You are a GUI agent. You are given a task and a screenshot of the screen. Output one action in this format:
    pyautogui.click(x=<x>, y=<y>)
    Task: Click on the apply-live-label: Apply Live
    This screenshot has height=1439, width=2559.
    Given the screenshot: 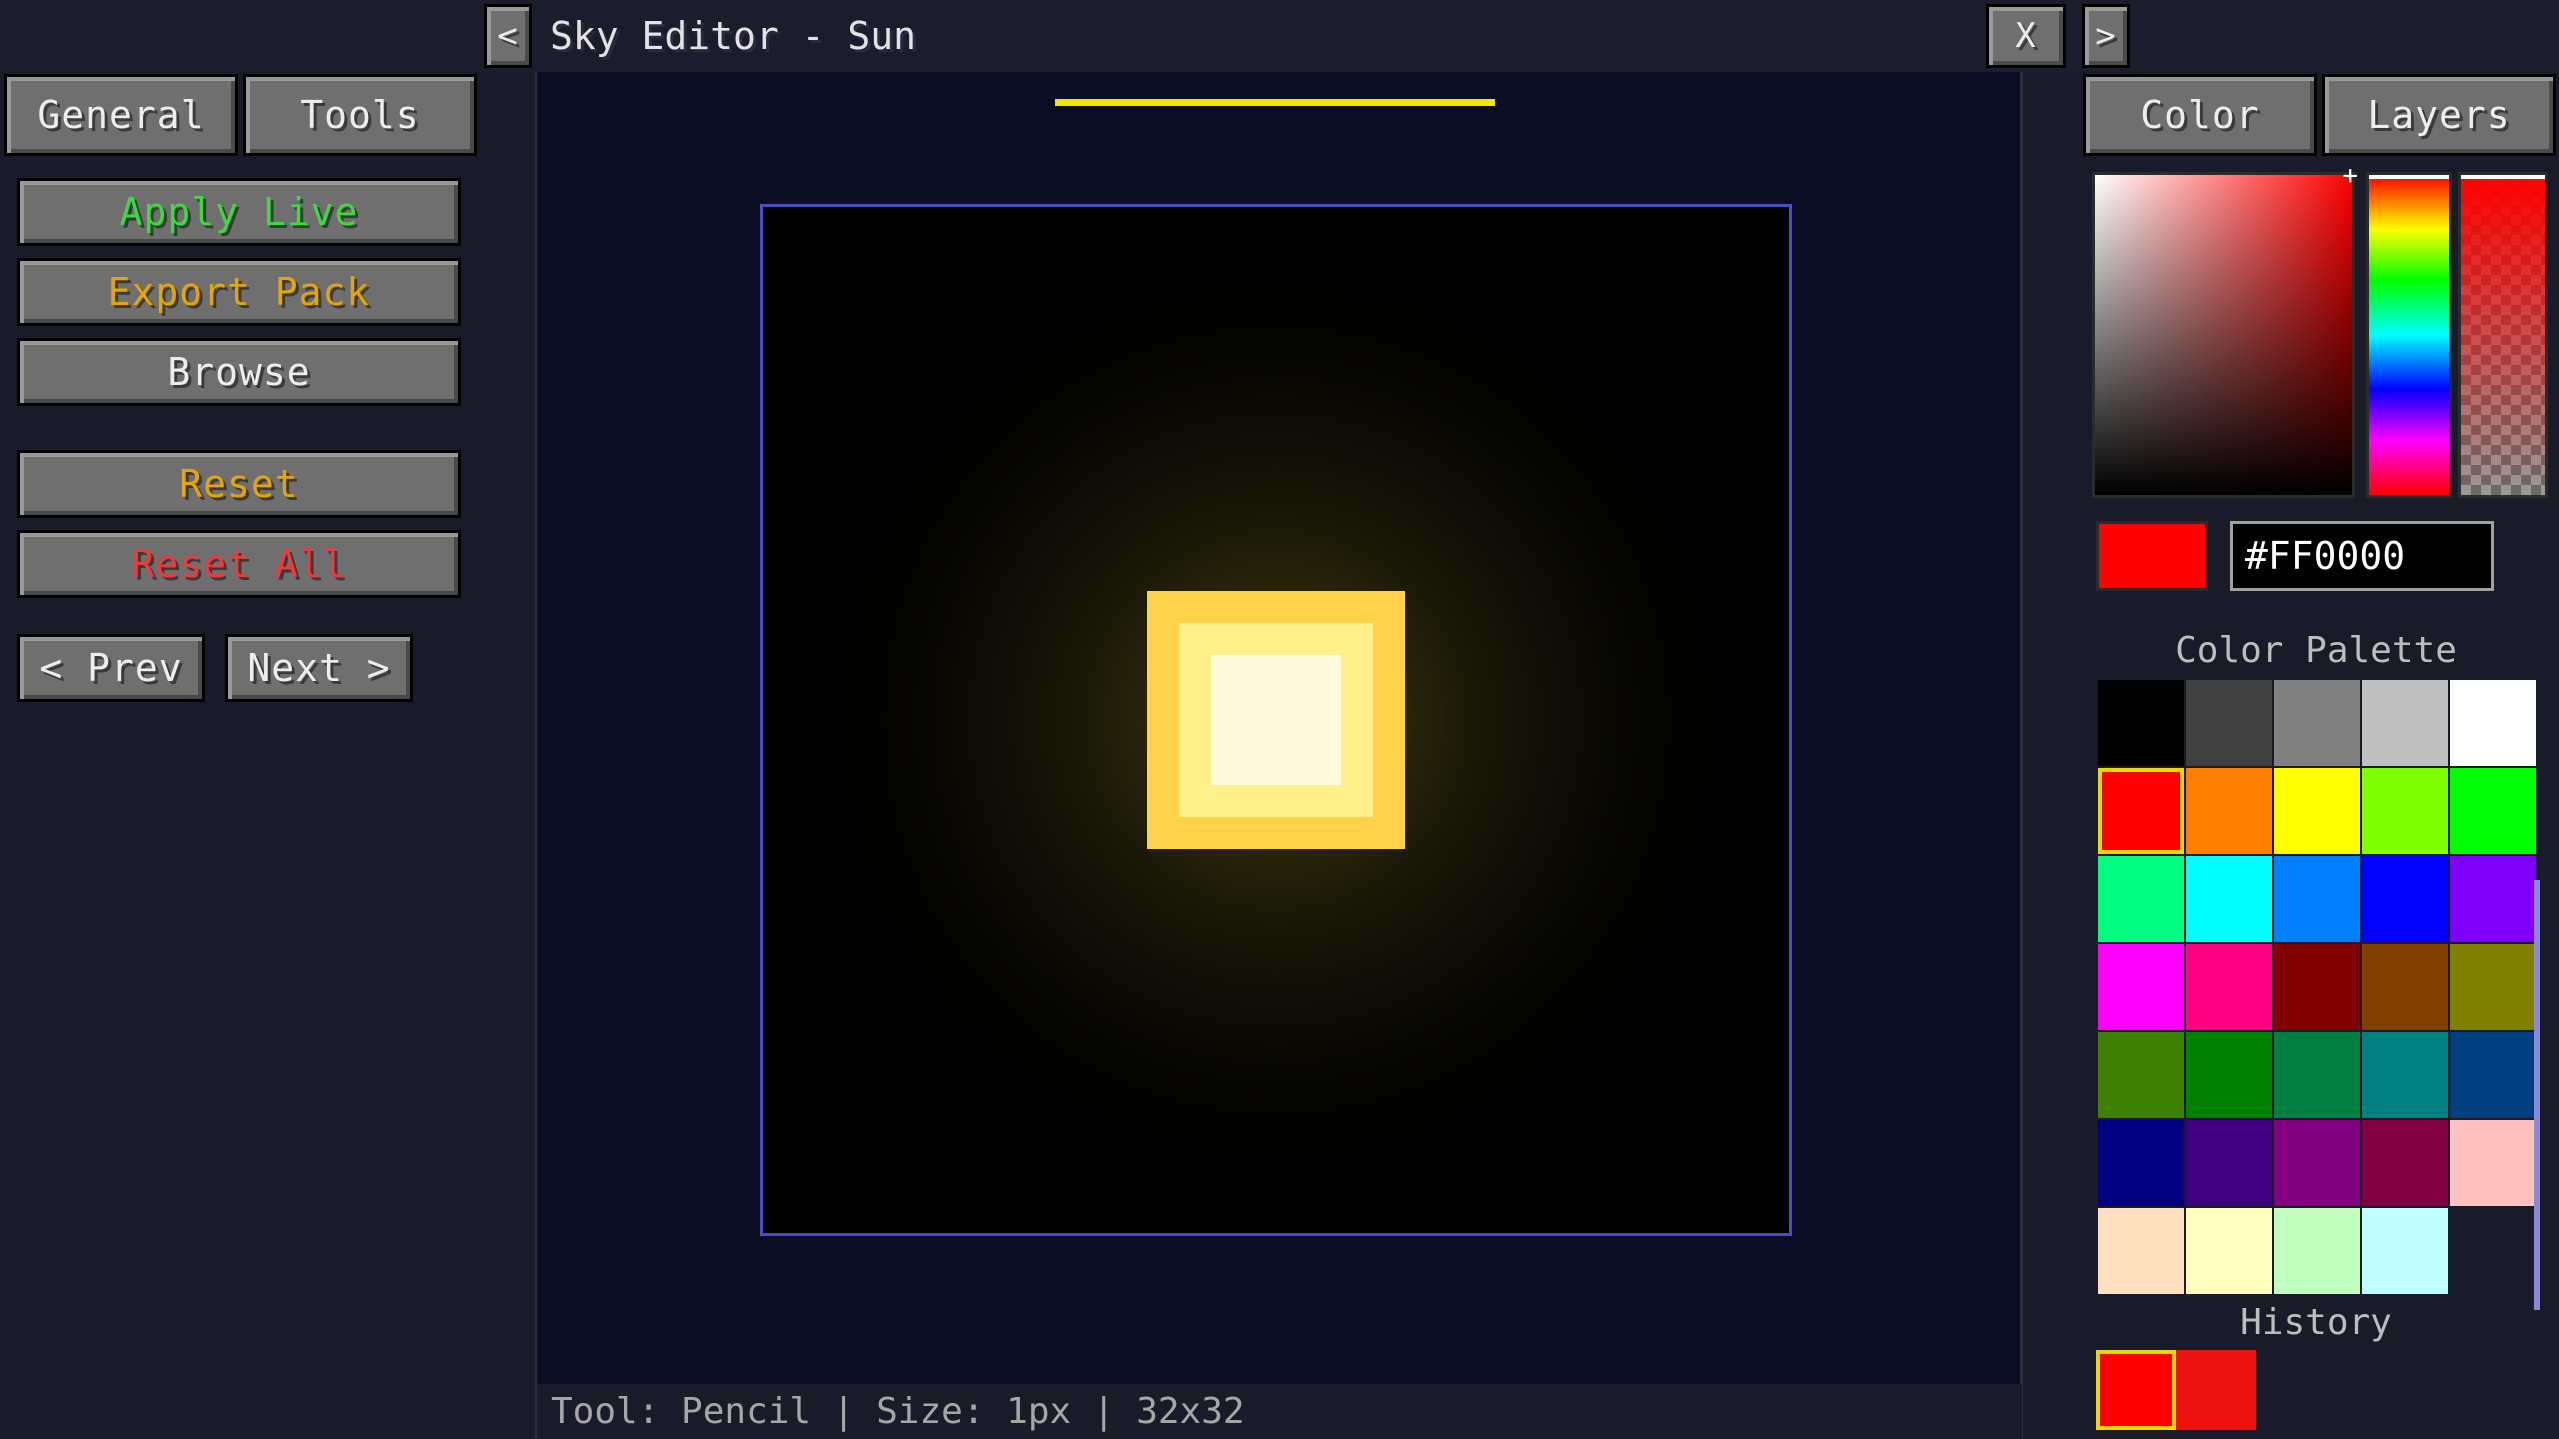 What is the action you would take?
    pyautogui.click(x=239, y=212)
    